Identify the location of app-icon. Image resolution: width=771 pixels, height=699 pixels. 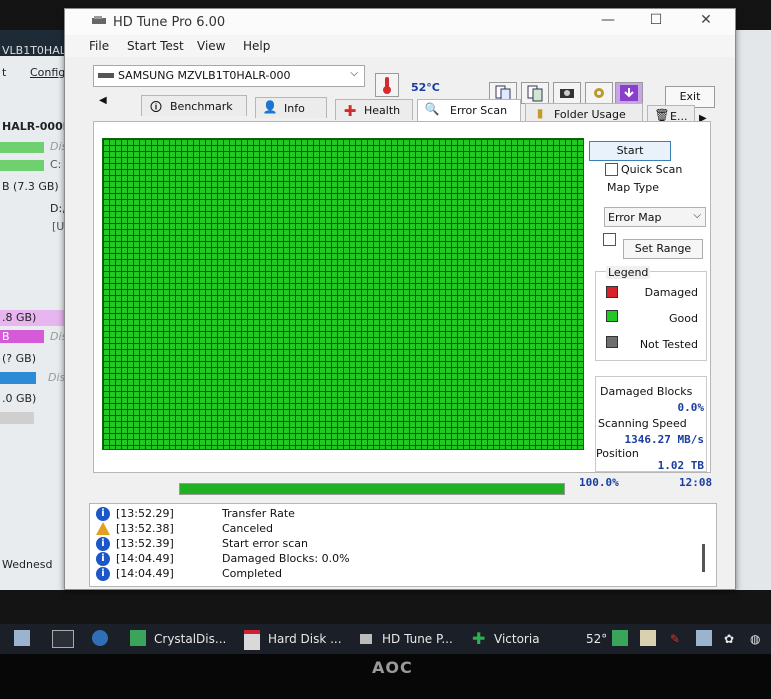
(100, 638).